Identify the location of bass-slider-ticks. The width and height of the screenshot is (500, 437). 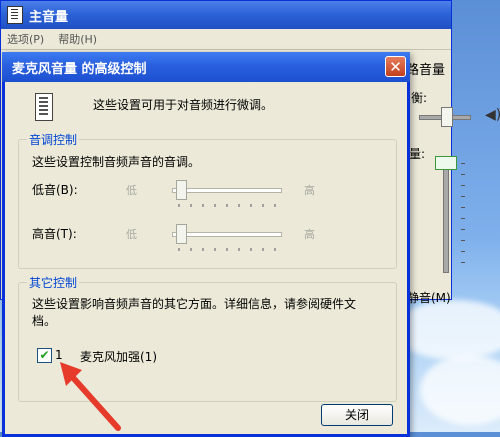
(228, 205).